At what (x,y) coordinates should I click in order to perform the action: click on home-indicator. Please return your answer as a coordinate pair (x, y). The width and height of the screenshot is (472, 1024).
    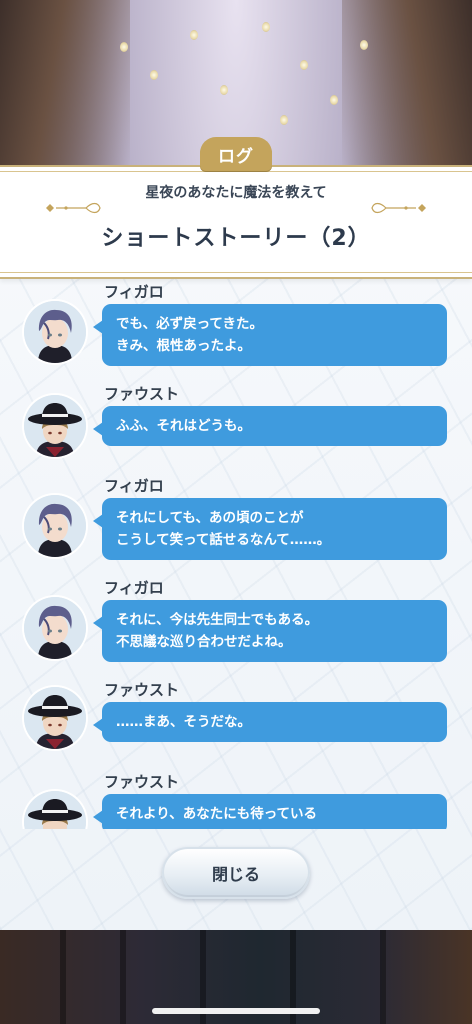
    Looking at the image, I should click on (236, 1011).